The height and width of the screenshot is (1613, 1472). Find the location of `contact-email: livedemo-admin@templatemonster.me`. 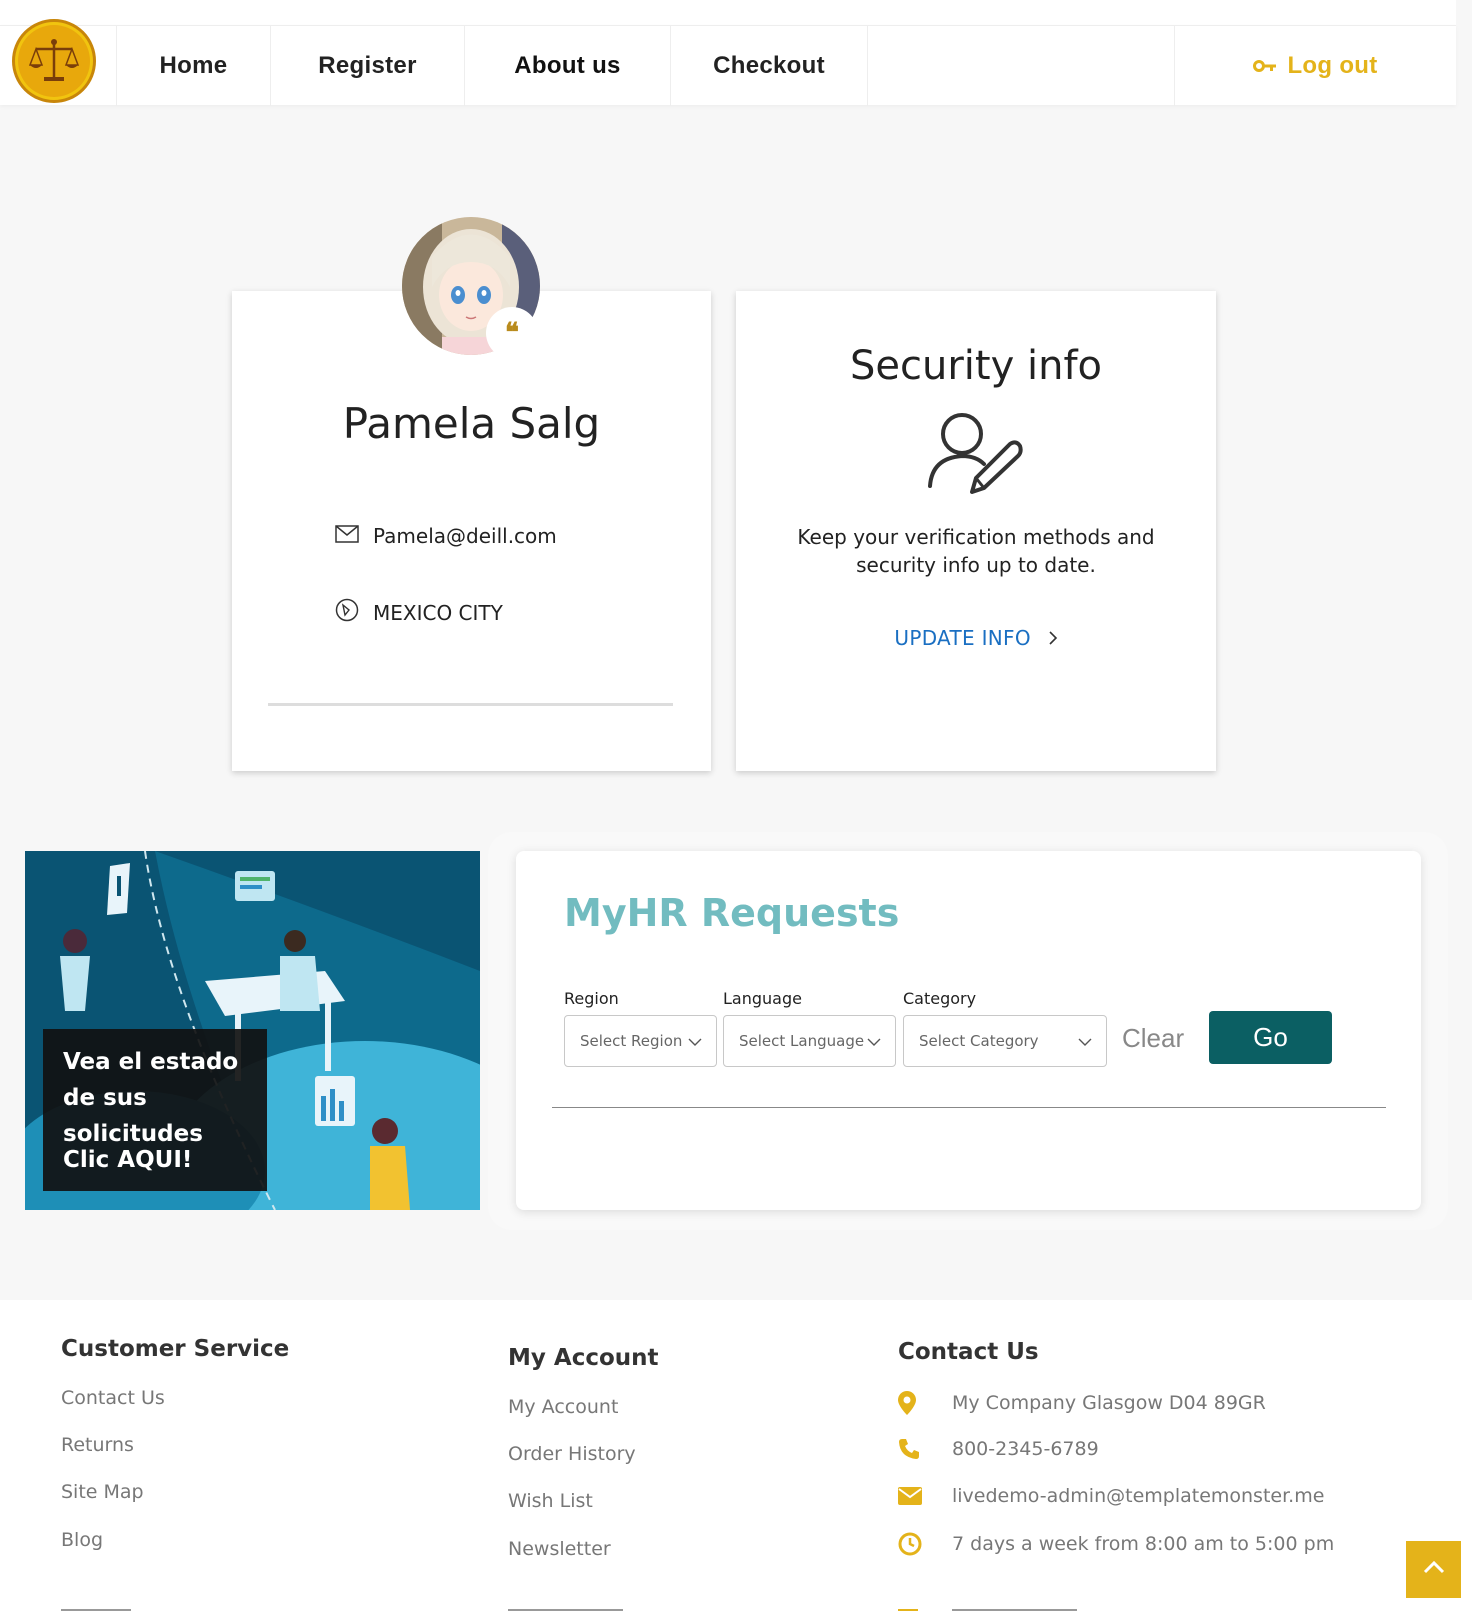

contact-email: livedemo-admin@templatemonster.me is located at coordinates (1138, 1496).